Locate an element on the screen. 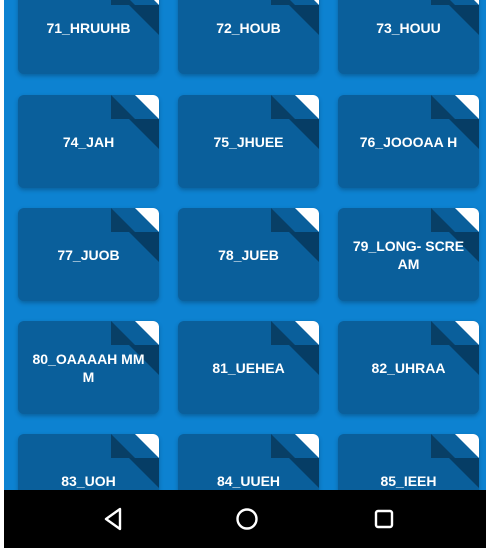  sound-tile-label: 76_JOOOAA H is located at coordinates (408, 141).